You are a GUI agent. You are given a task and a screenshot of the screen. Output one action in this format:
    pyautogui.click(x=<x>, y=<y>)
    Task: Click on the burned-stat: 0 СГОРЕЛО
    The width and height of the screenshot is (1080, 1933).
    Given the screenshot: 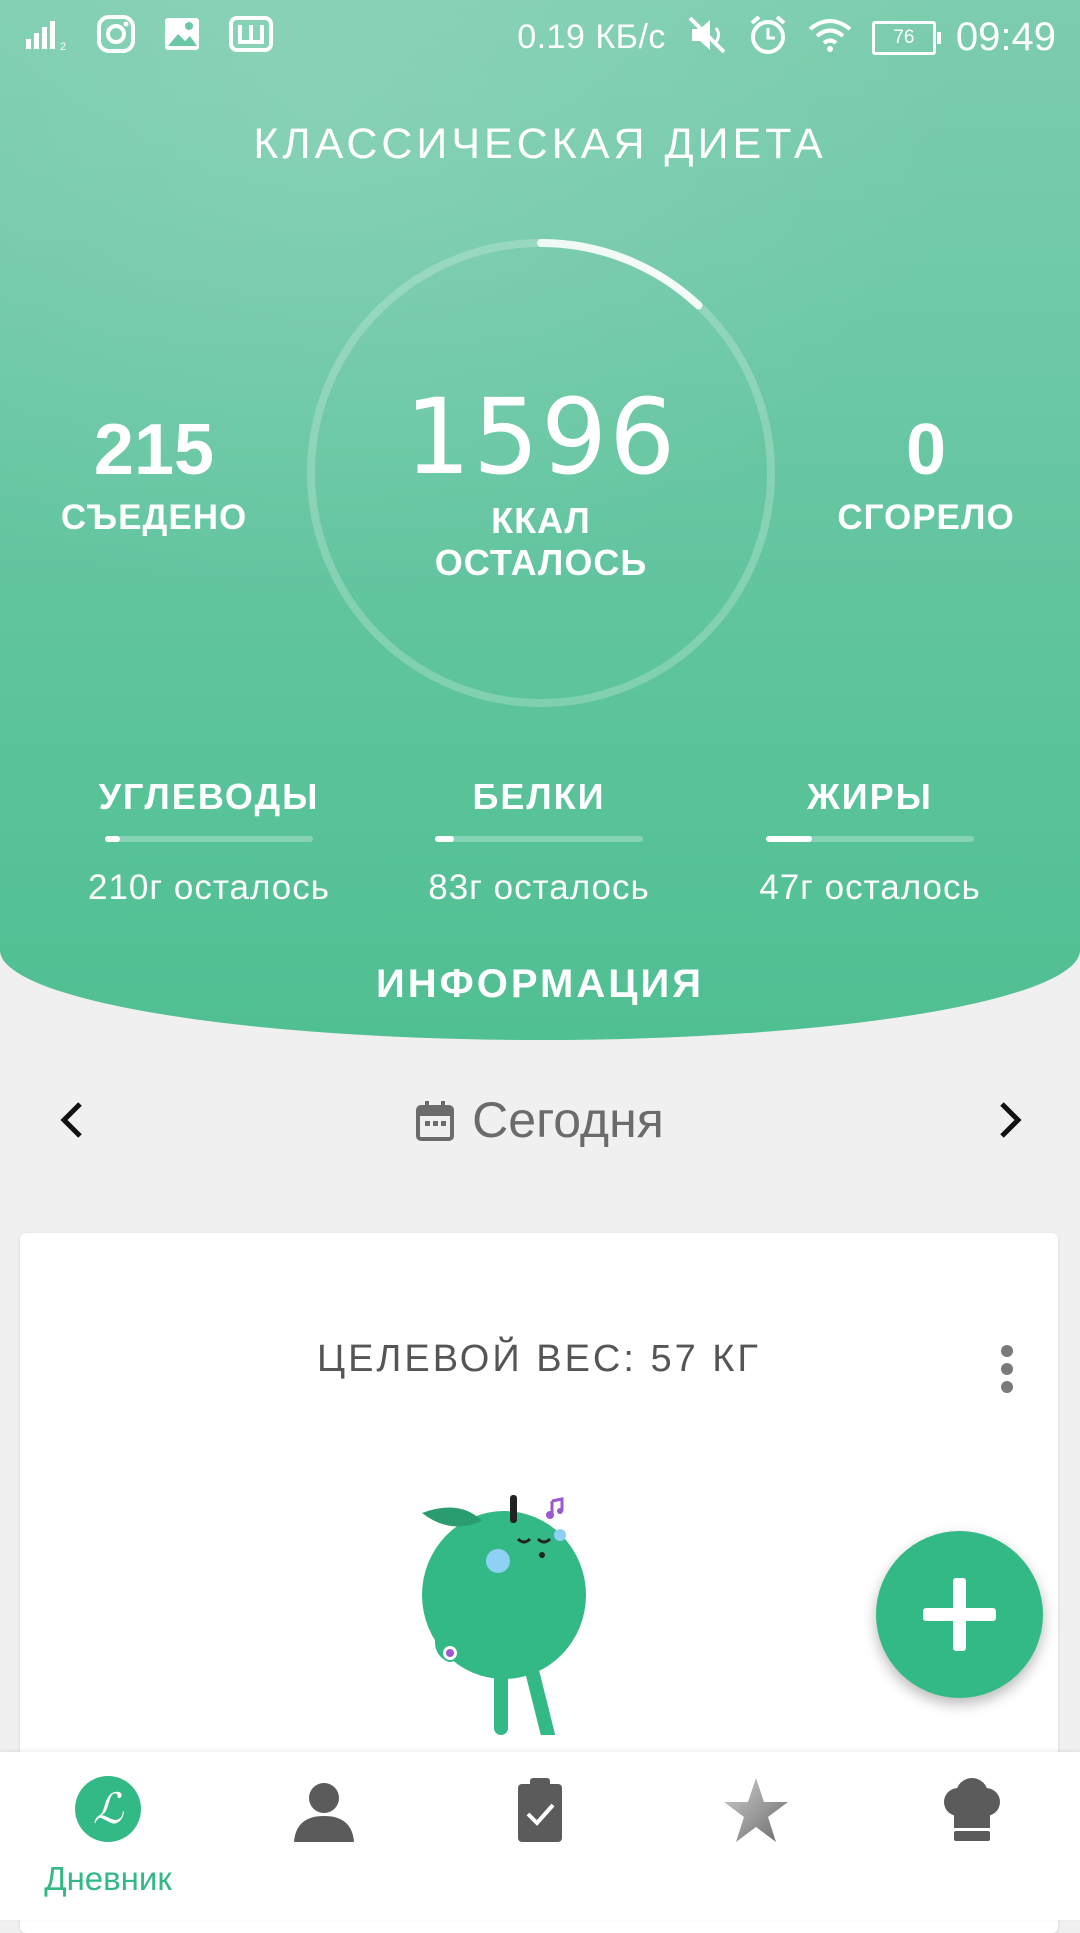 What is the action you would take?
    pyautogui.click(x=926, y=474)
    